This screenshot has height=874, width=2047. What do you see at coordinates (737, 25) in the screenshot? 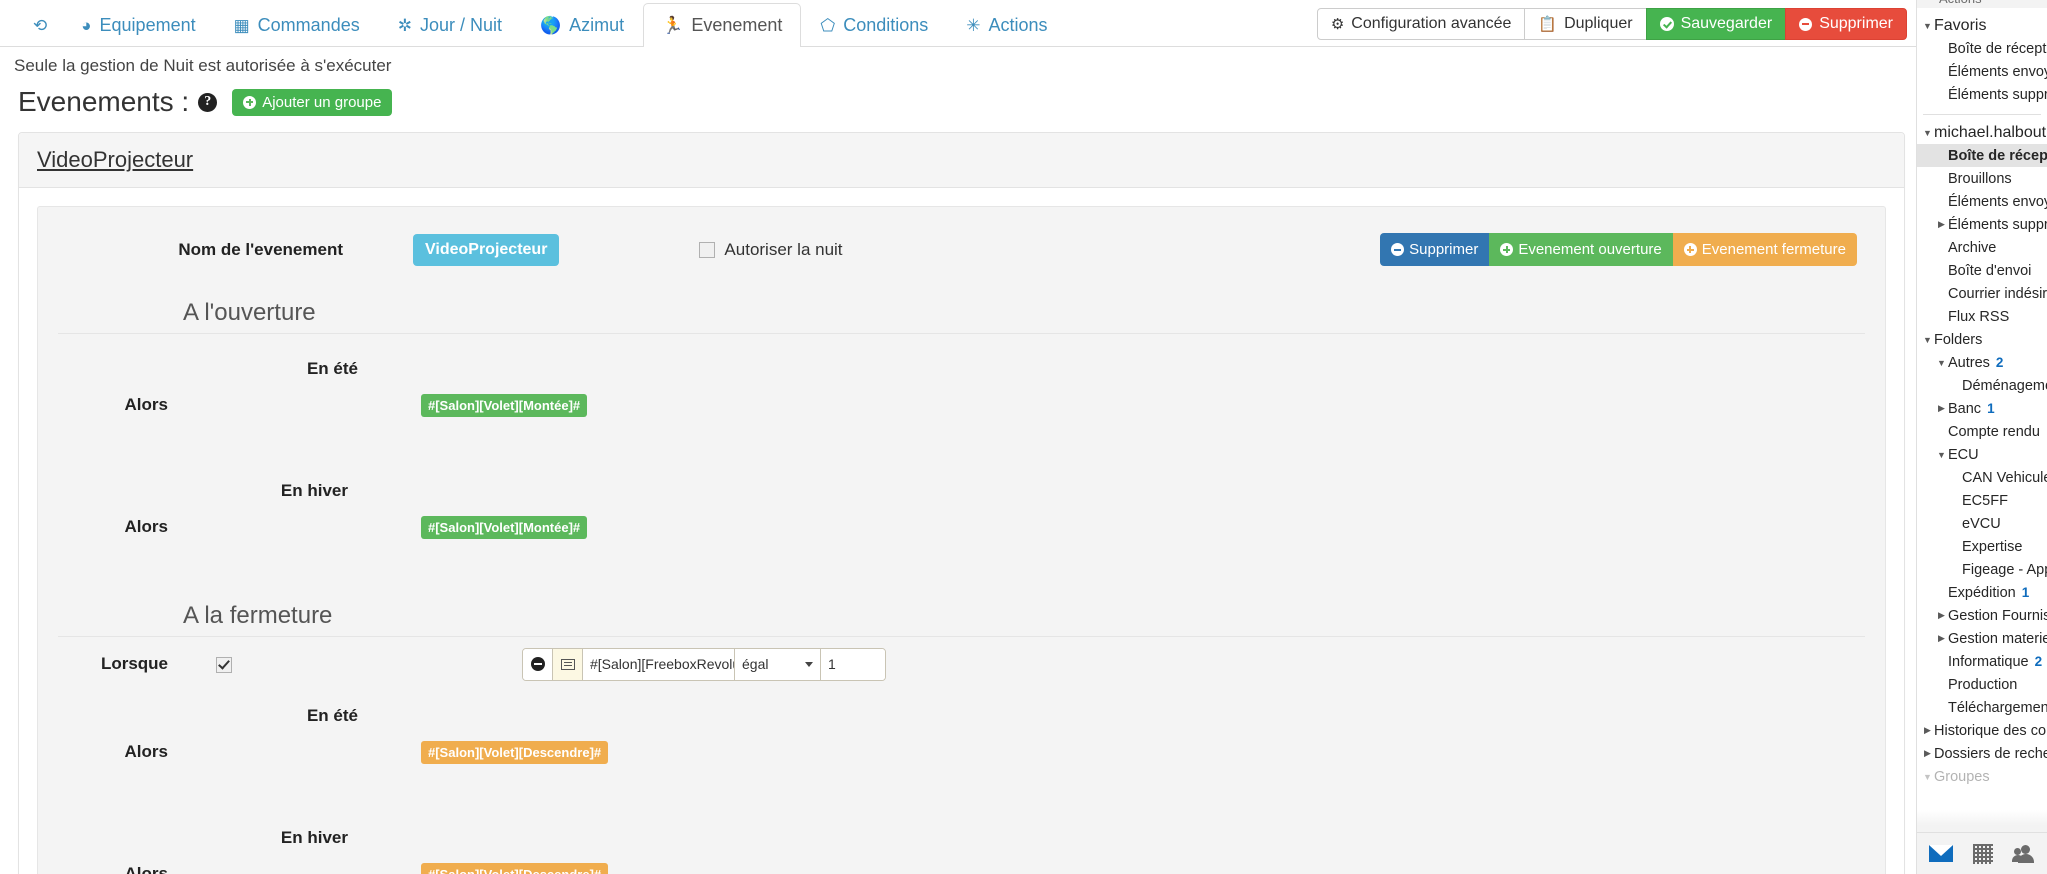
I see `tab-label: Evenement` at bounding box center [737, 25].